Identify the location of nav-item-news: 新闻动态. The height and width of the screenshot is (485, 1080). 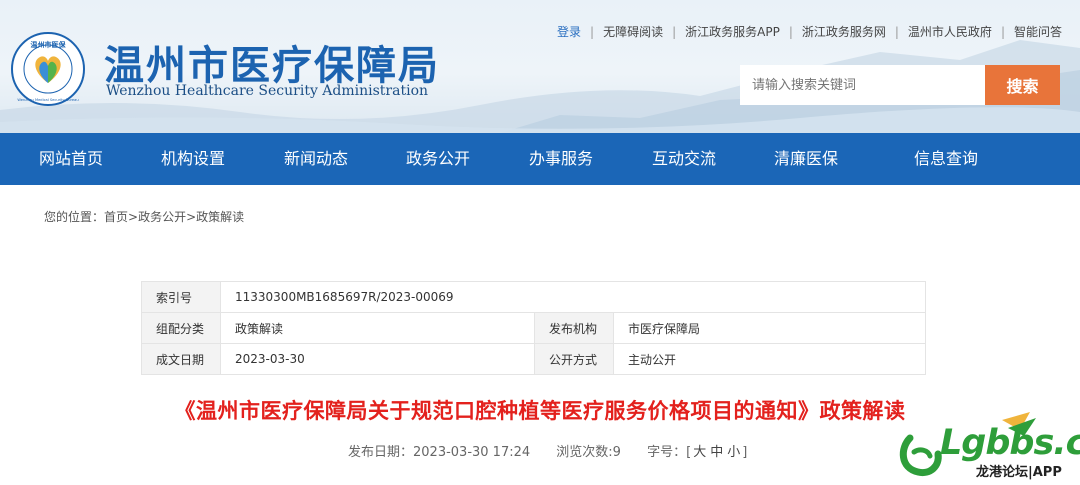
(316, 159).